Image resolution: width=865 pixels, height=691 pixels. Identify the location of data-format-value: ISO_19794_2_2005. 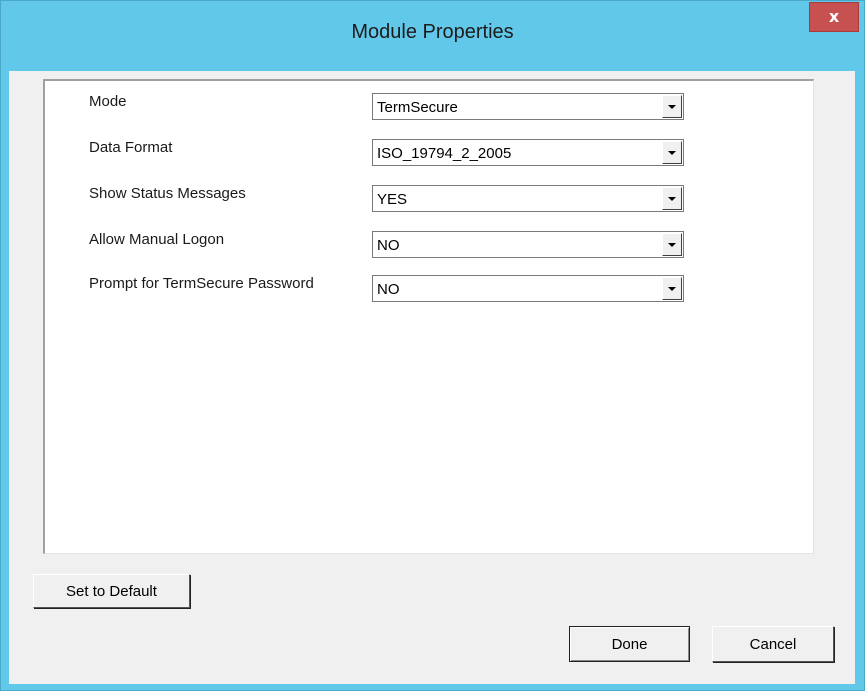
(444, 153).